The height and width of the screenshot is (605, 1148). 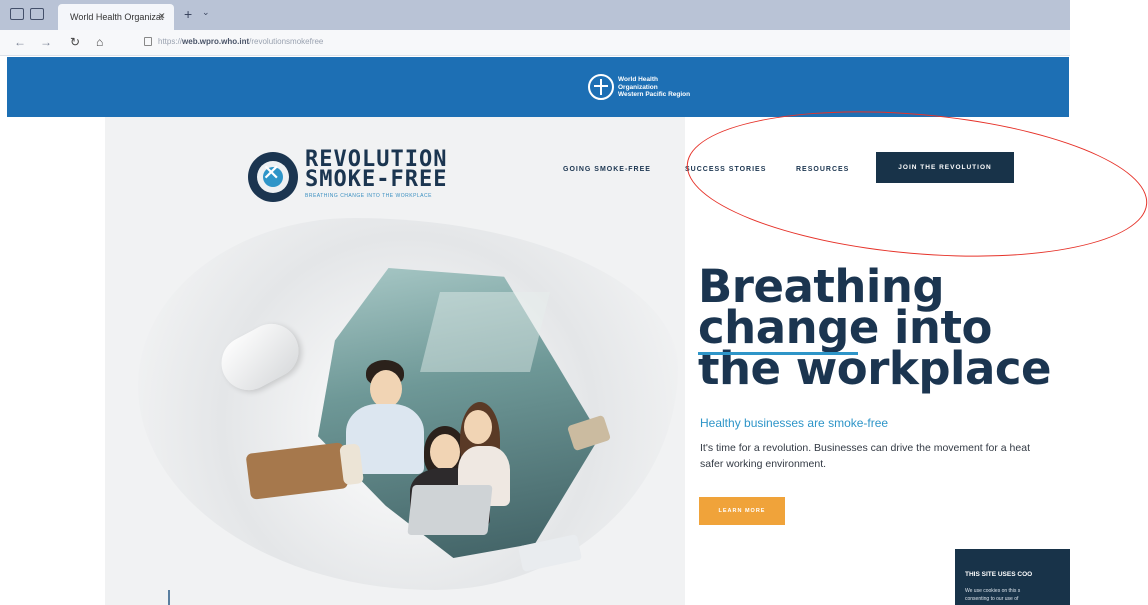 What do you see at coordinates (20, 42) in the screenshot?
I see `back-icon: ←` at bounding box center [20, 42].